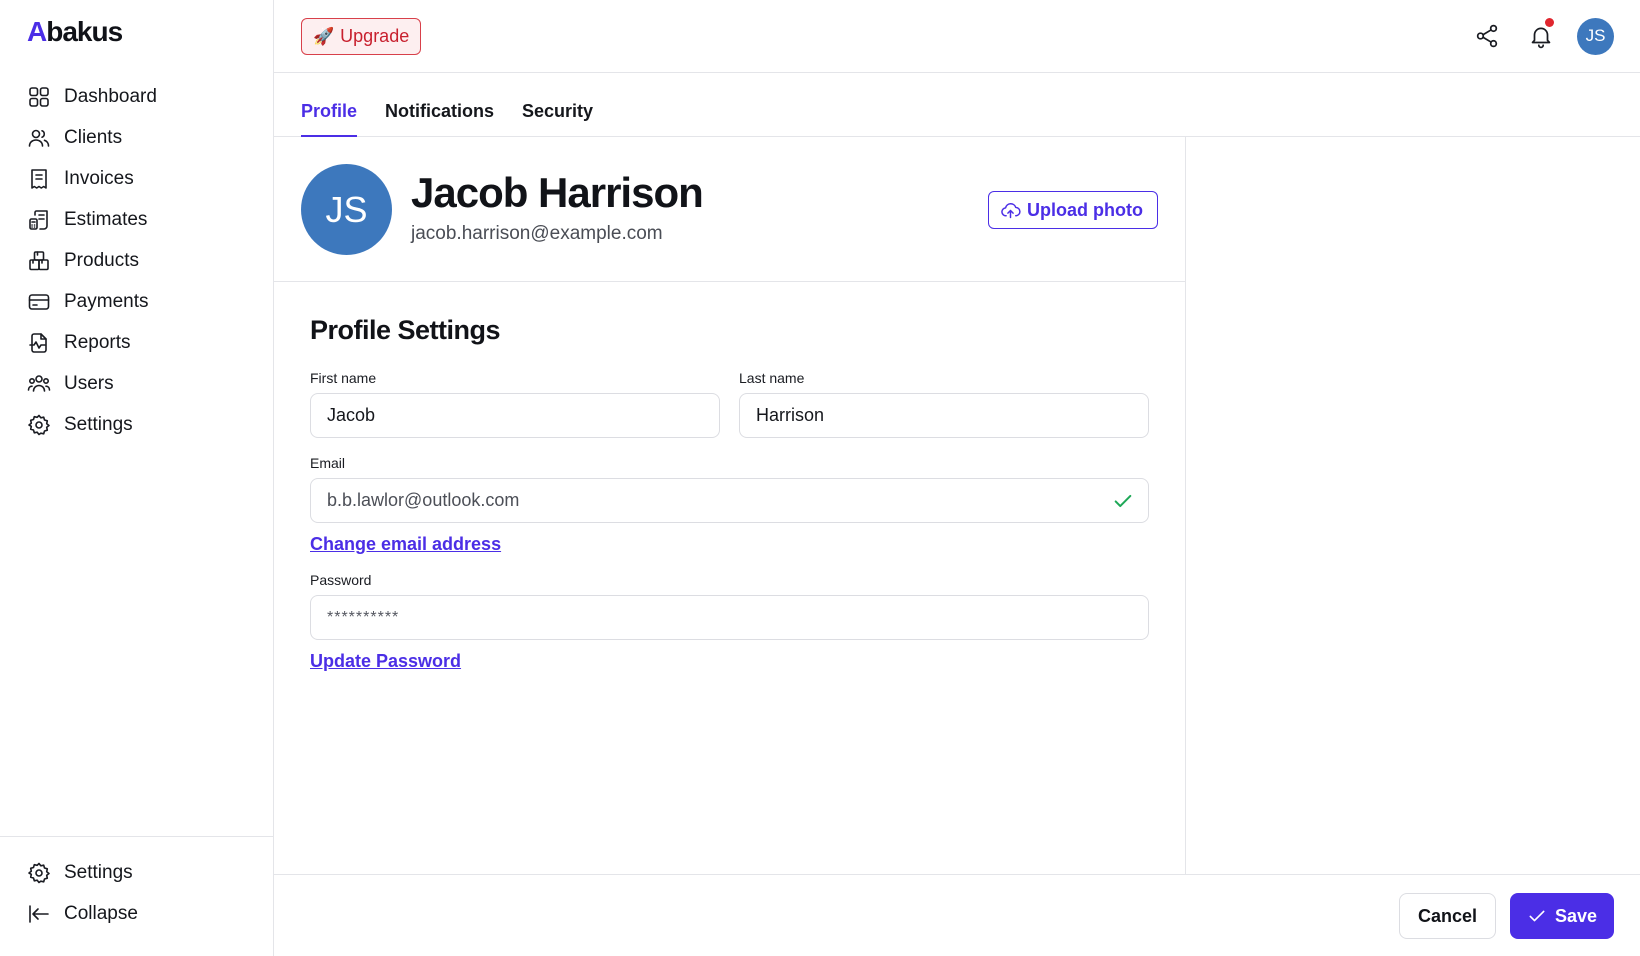  I want to click on sidebar-item-settings: Settings, so click(136, 424).